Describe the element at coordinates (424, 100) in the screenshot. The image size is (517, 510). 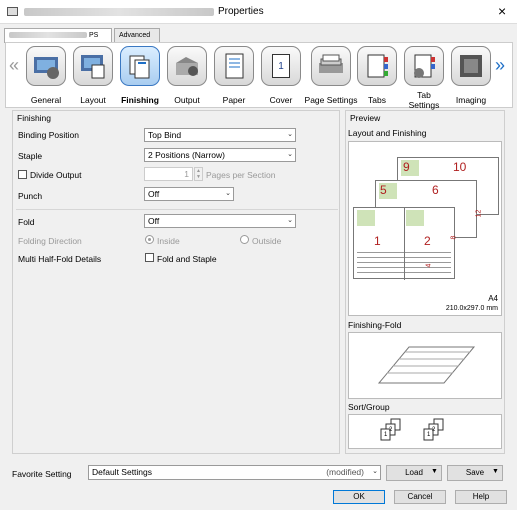
I see `toolbar-tab-settings-label: Tab Settings` at that location.